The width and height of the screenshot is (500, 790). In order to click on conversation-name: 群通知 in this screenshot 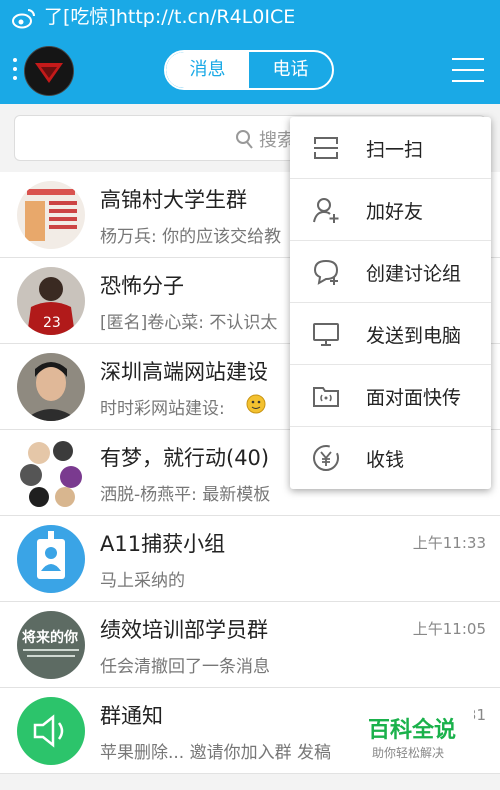, I will do `click(131, 716)`.